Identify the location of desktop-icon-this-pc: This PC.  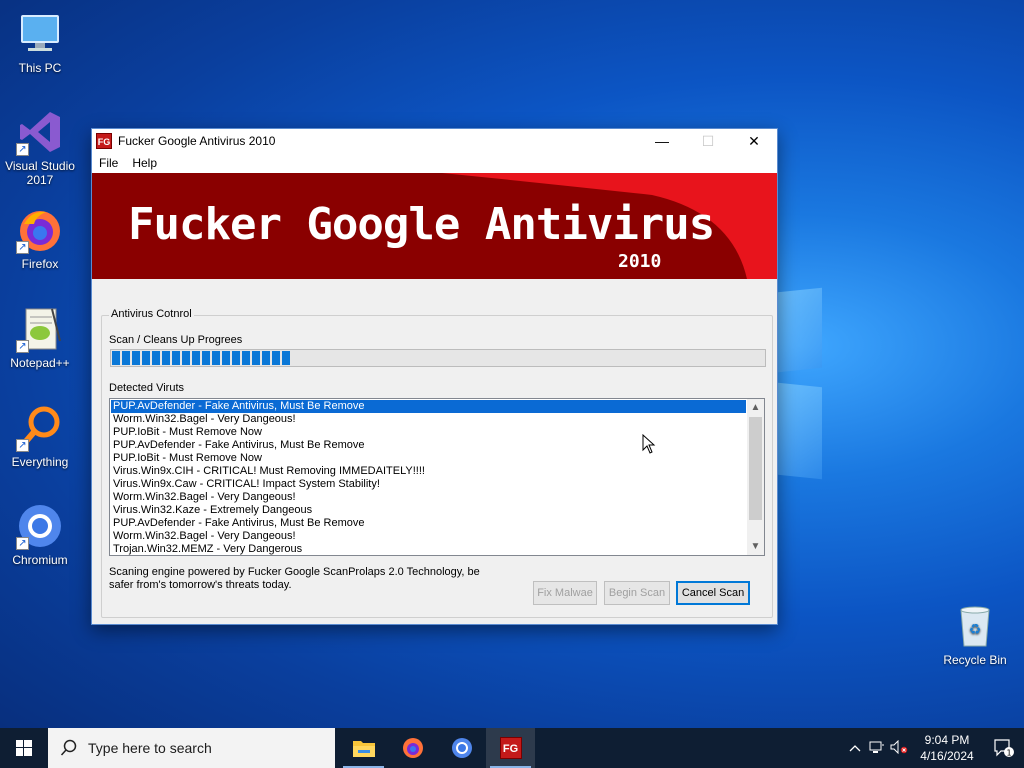
(40, 42).